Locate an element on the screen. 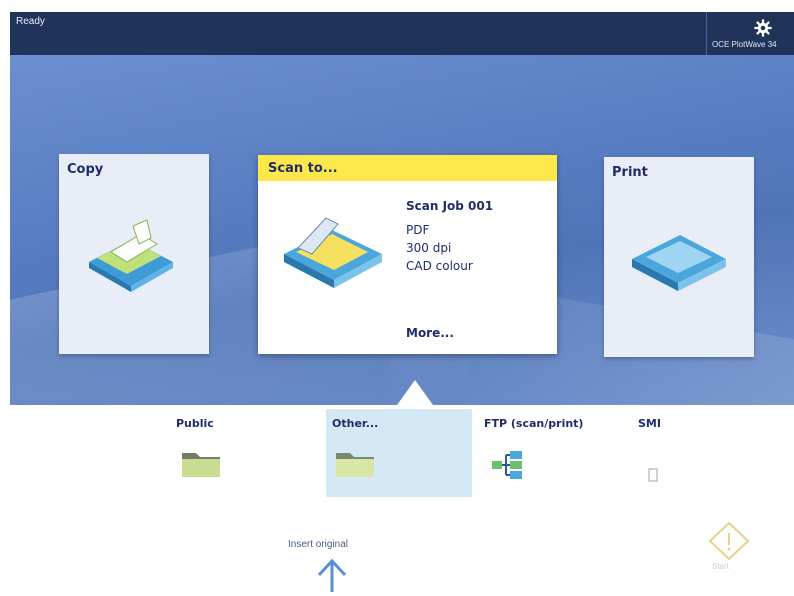  destination-public: Public is located at coordinates (233, 453).